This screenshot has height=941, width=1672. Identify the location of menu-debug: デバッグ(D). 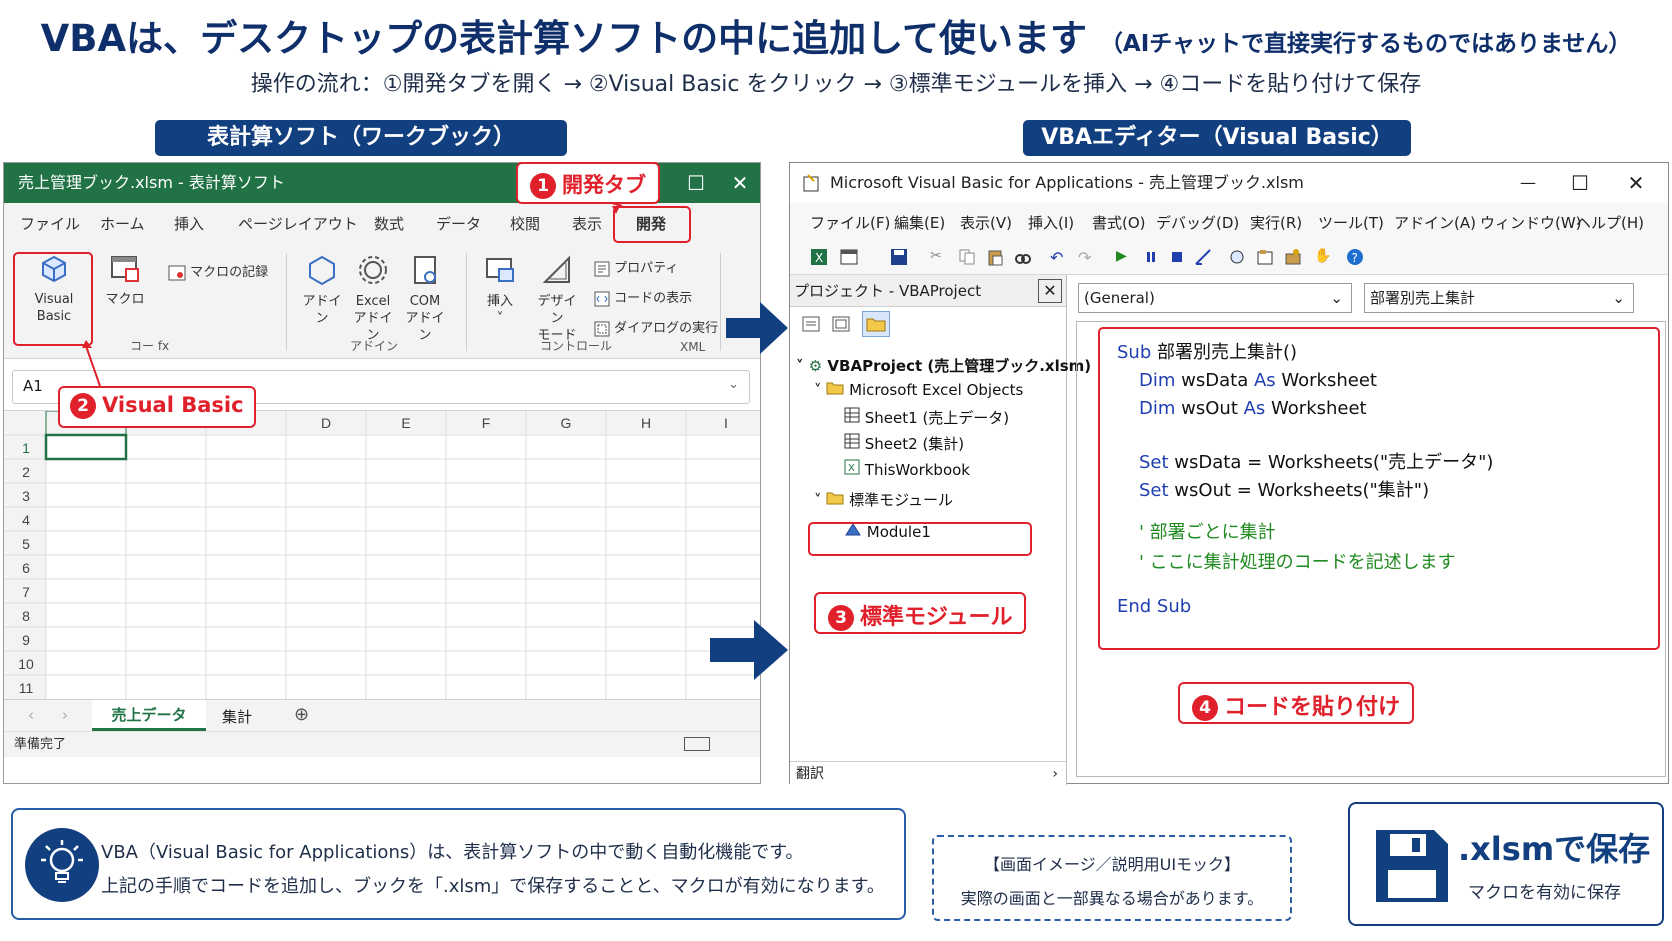
(1197, 222).